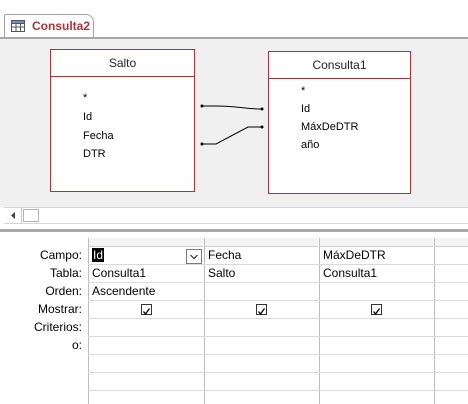 This screenshot has width=468, height=404. I want to click on tab-consulta2: Consulta2, so click(49, 25).